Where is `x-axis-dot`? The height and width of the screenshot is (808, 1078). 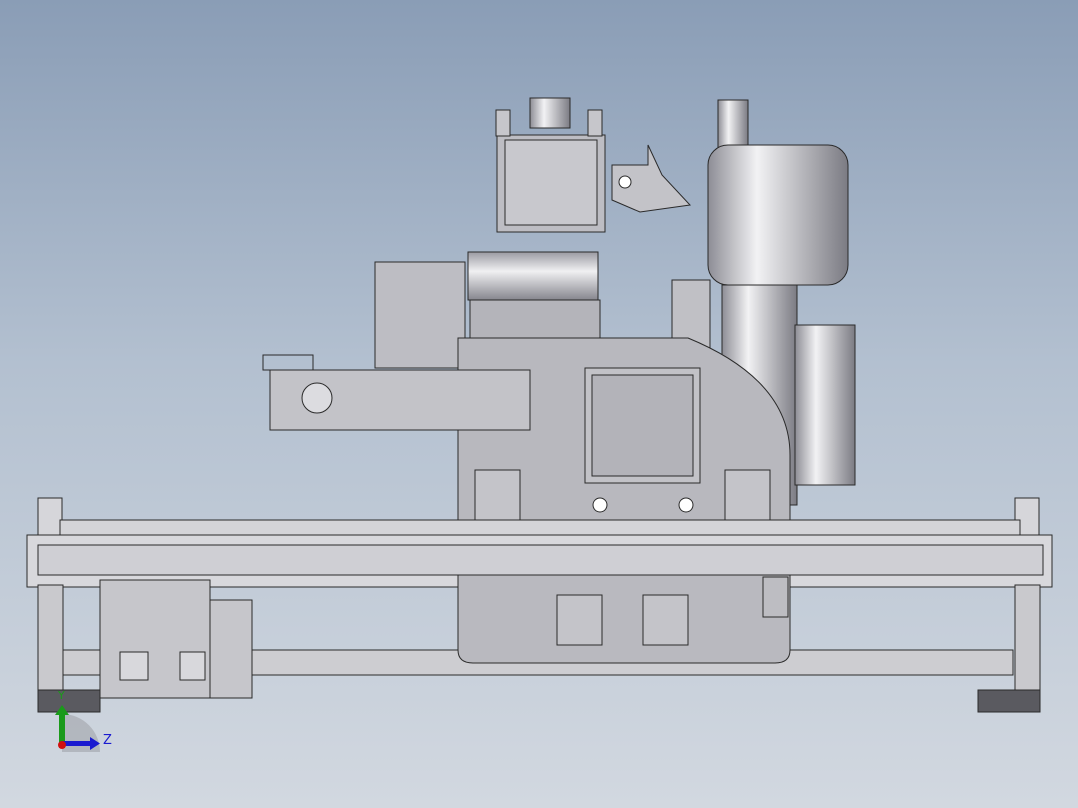 x-axis-dot is located at coordinates (62, 745).